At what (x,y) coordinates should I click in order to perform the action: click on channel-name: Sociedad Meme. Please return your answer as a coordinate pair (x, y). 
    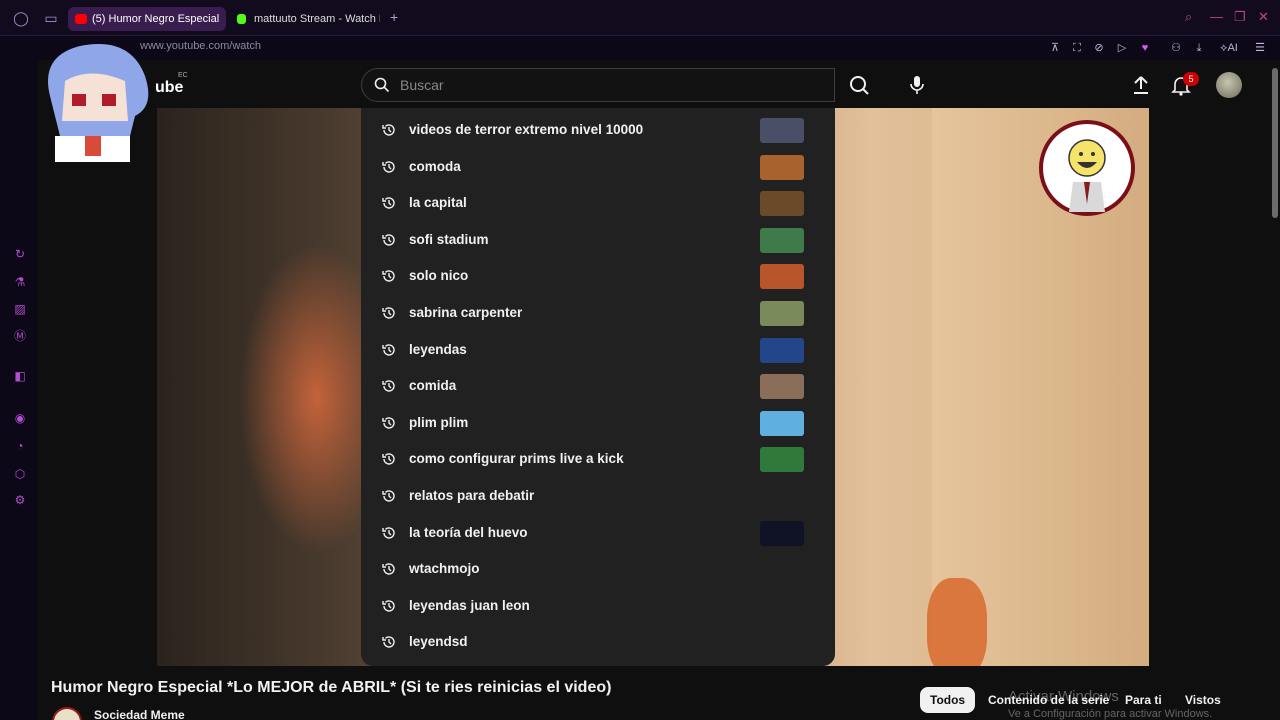
    Looking at the image, I should click on (139, 714).